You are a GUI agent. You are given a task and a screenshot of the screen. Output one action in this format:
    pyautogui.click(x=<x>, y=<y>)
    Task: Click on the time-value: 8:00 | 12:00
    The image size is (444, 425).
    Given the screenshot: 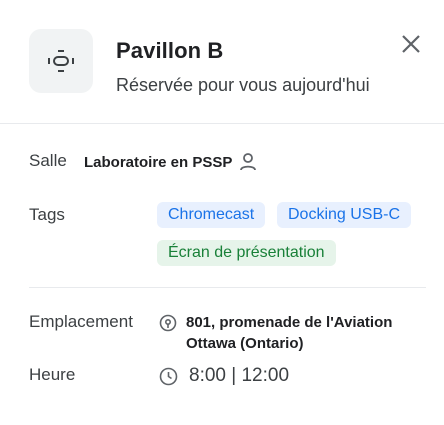 What is the action you would take?
    pyautogui.click(x=239, y=375)
    